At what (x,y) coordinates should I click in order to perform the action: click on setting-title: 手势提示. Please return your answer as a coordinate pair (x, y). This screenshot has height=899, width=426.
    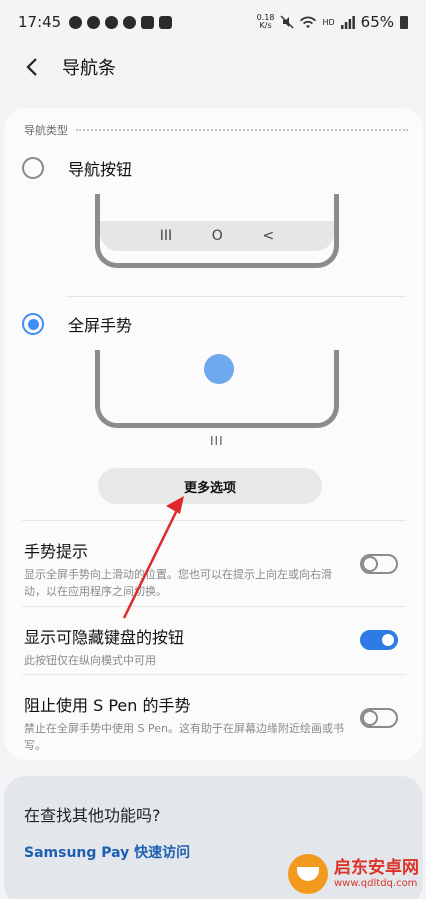
    Looking at the image, I should click on (56, 551).